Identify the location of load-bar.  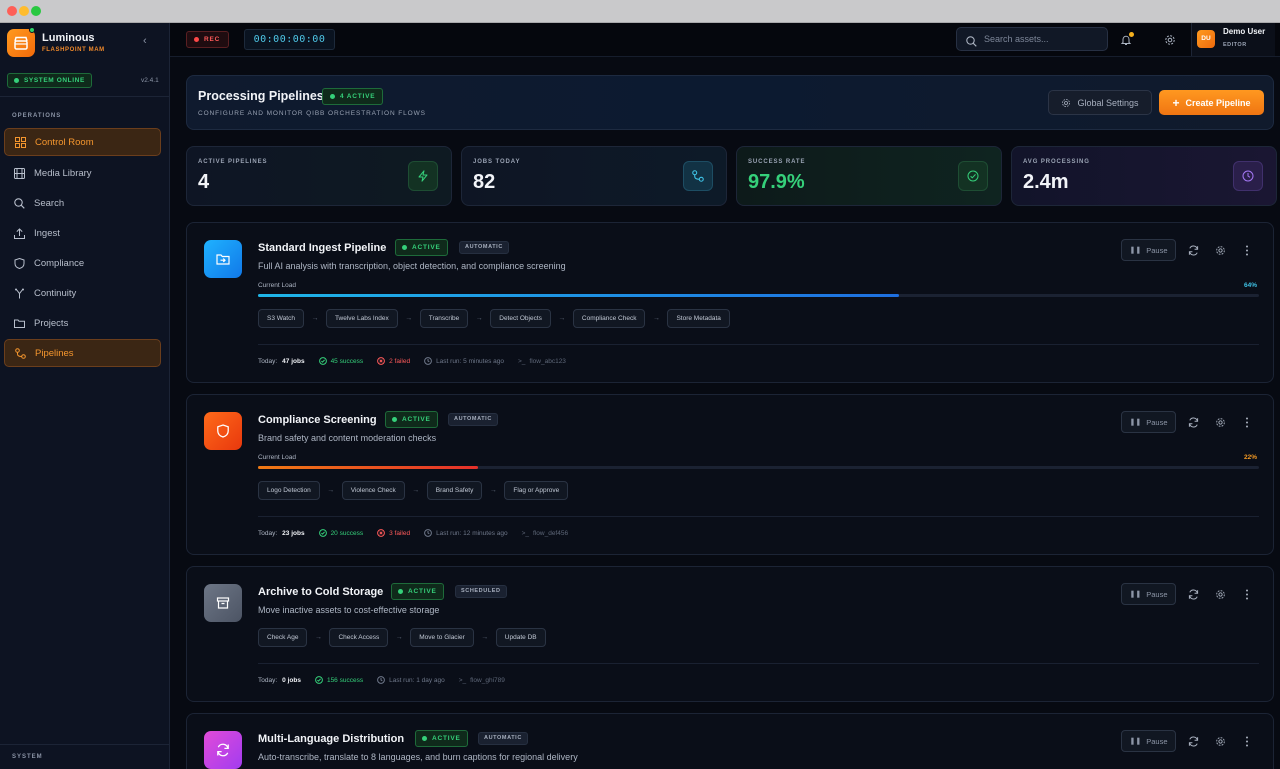
(758, 295).